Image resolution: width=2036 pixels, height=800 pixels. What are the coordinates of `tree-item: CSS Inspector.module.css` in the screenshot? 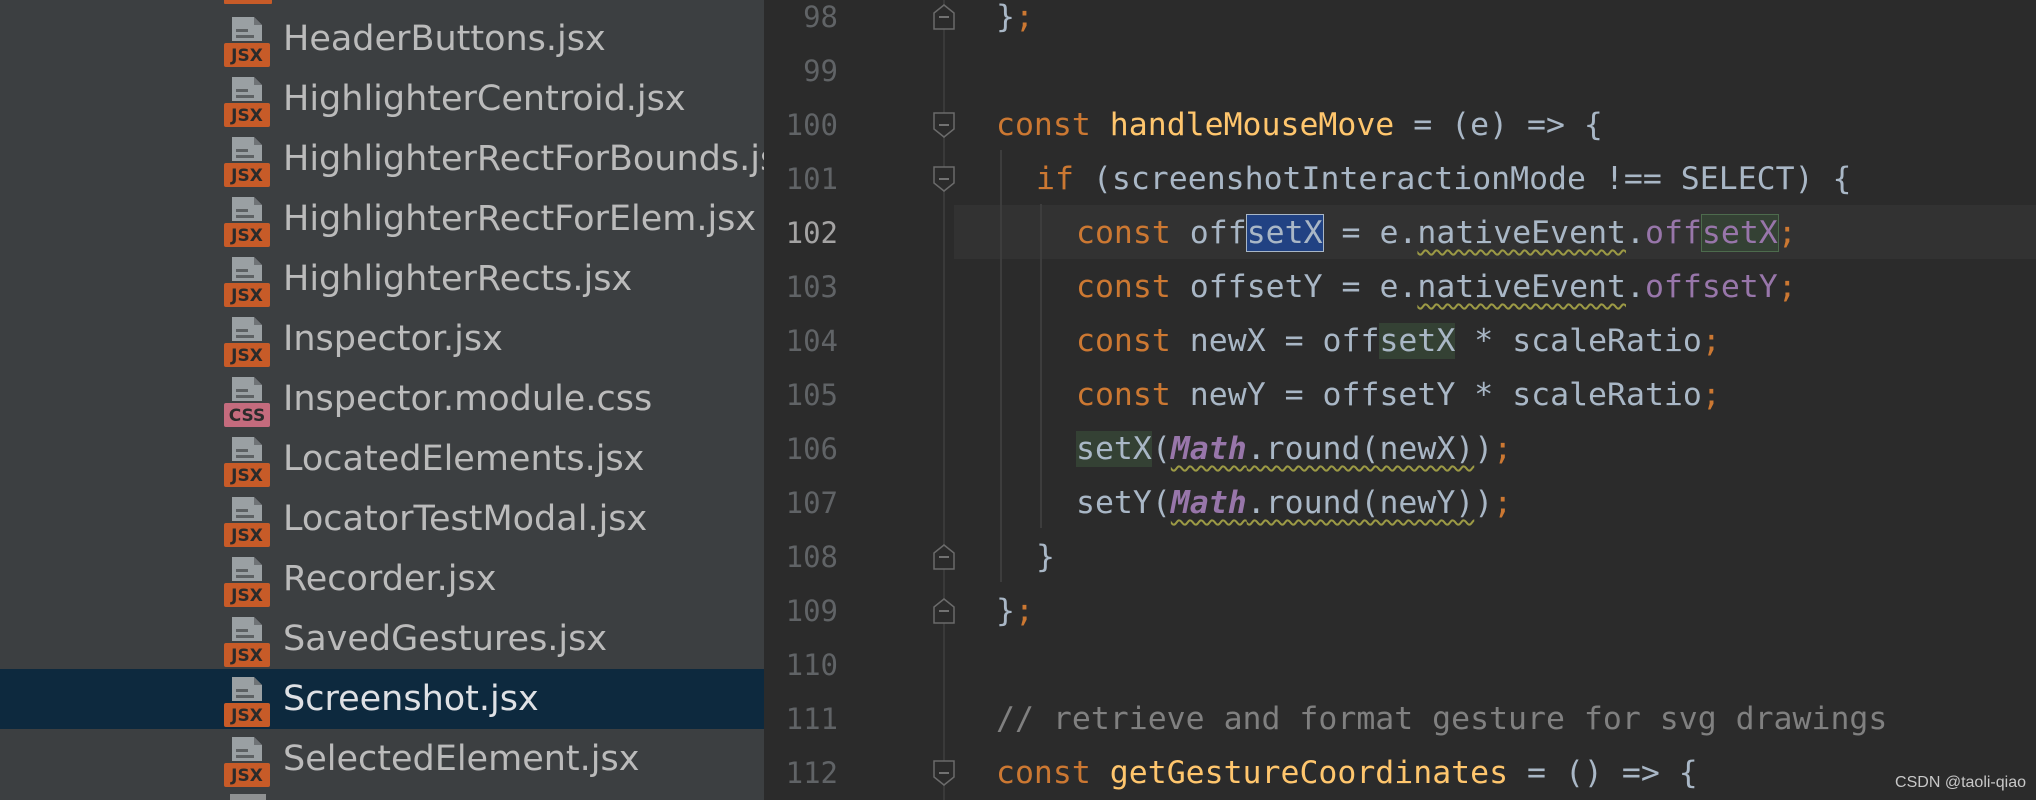 It's located at (382, 399).